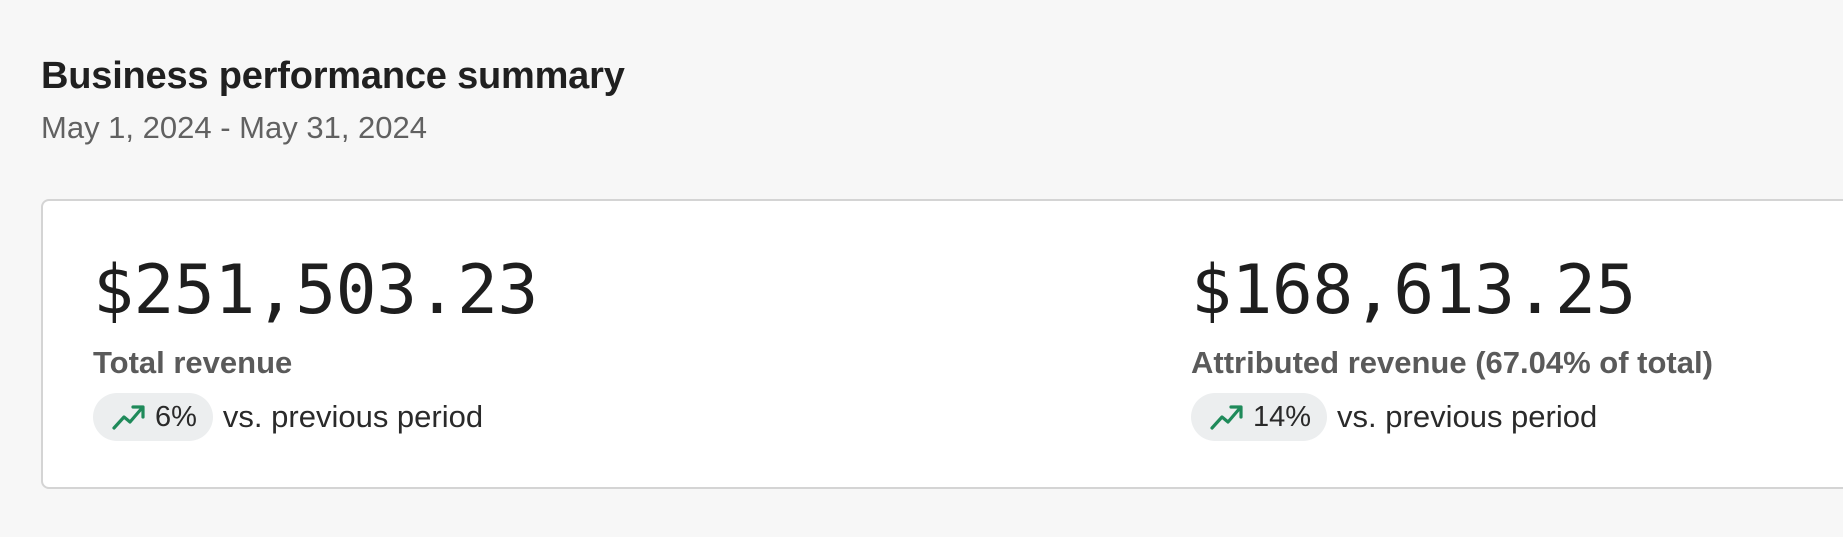 The image size is (1843, 537). Describe the element at coordinates (315, 290) in the screenshot. I see `metric-value: $251,503.23` at that location.